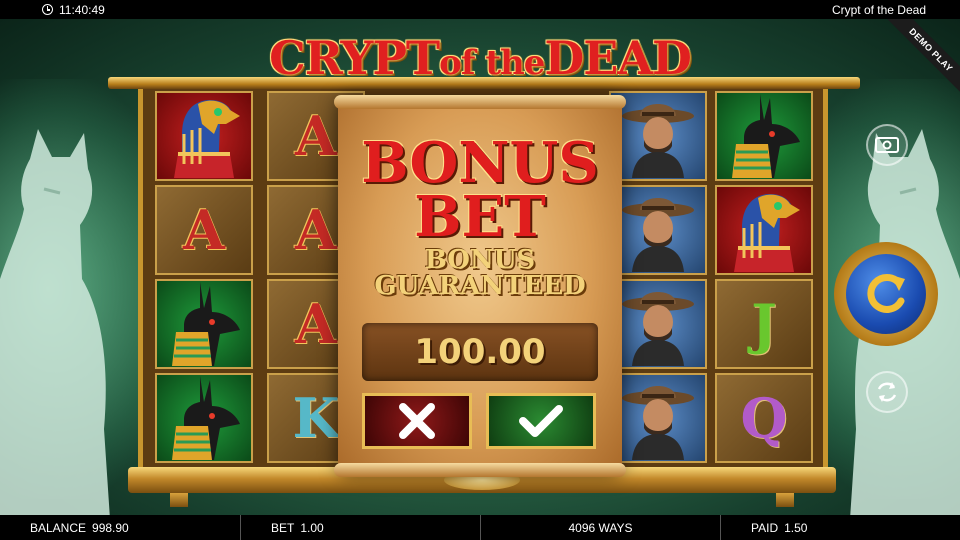 This screenshot has width=960, height=540. I want to click on letter-q-symbol: Q, so click(764, 418).